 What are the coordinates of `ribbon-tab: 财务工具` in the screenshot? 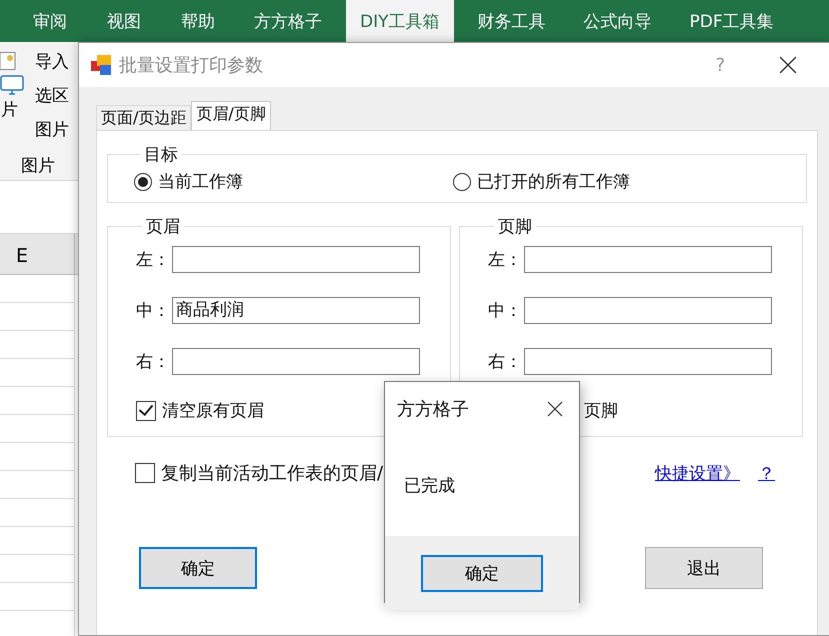 It's located at (512, 21).